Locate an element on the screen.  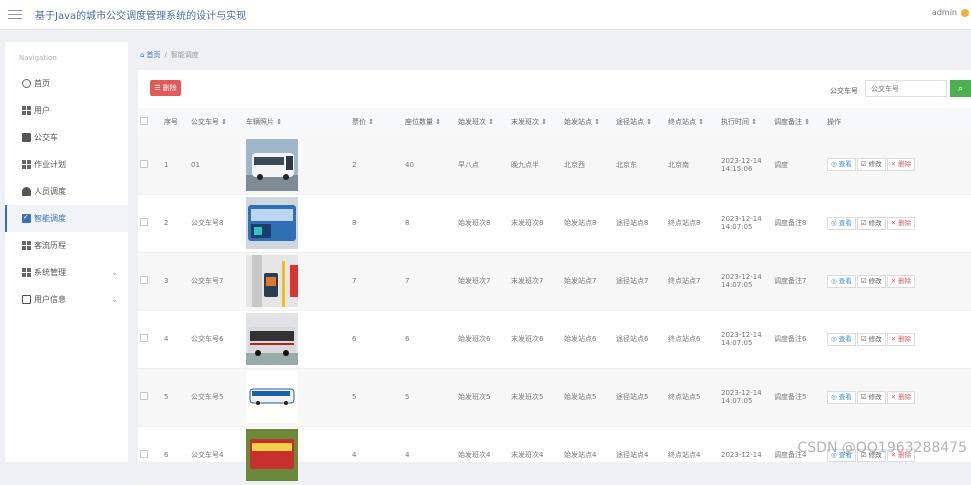
last-shift: 末发班次5 is located at coordinates (535, 397).